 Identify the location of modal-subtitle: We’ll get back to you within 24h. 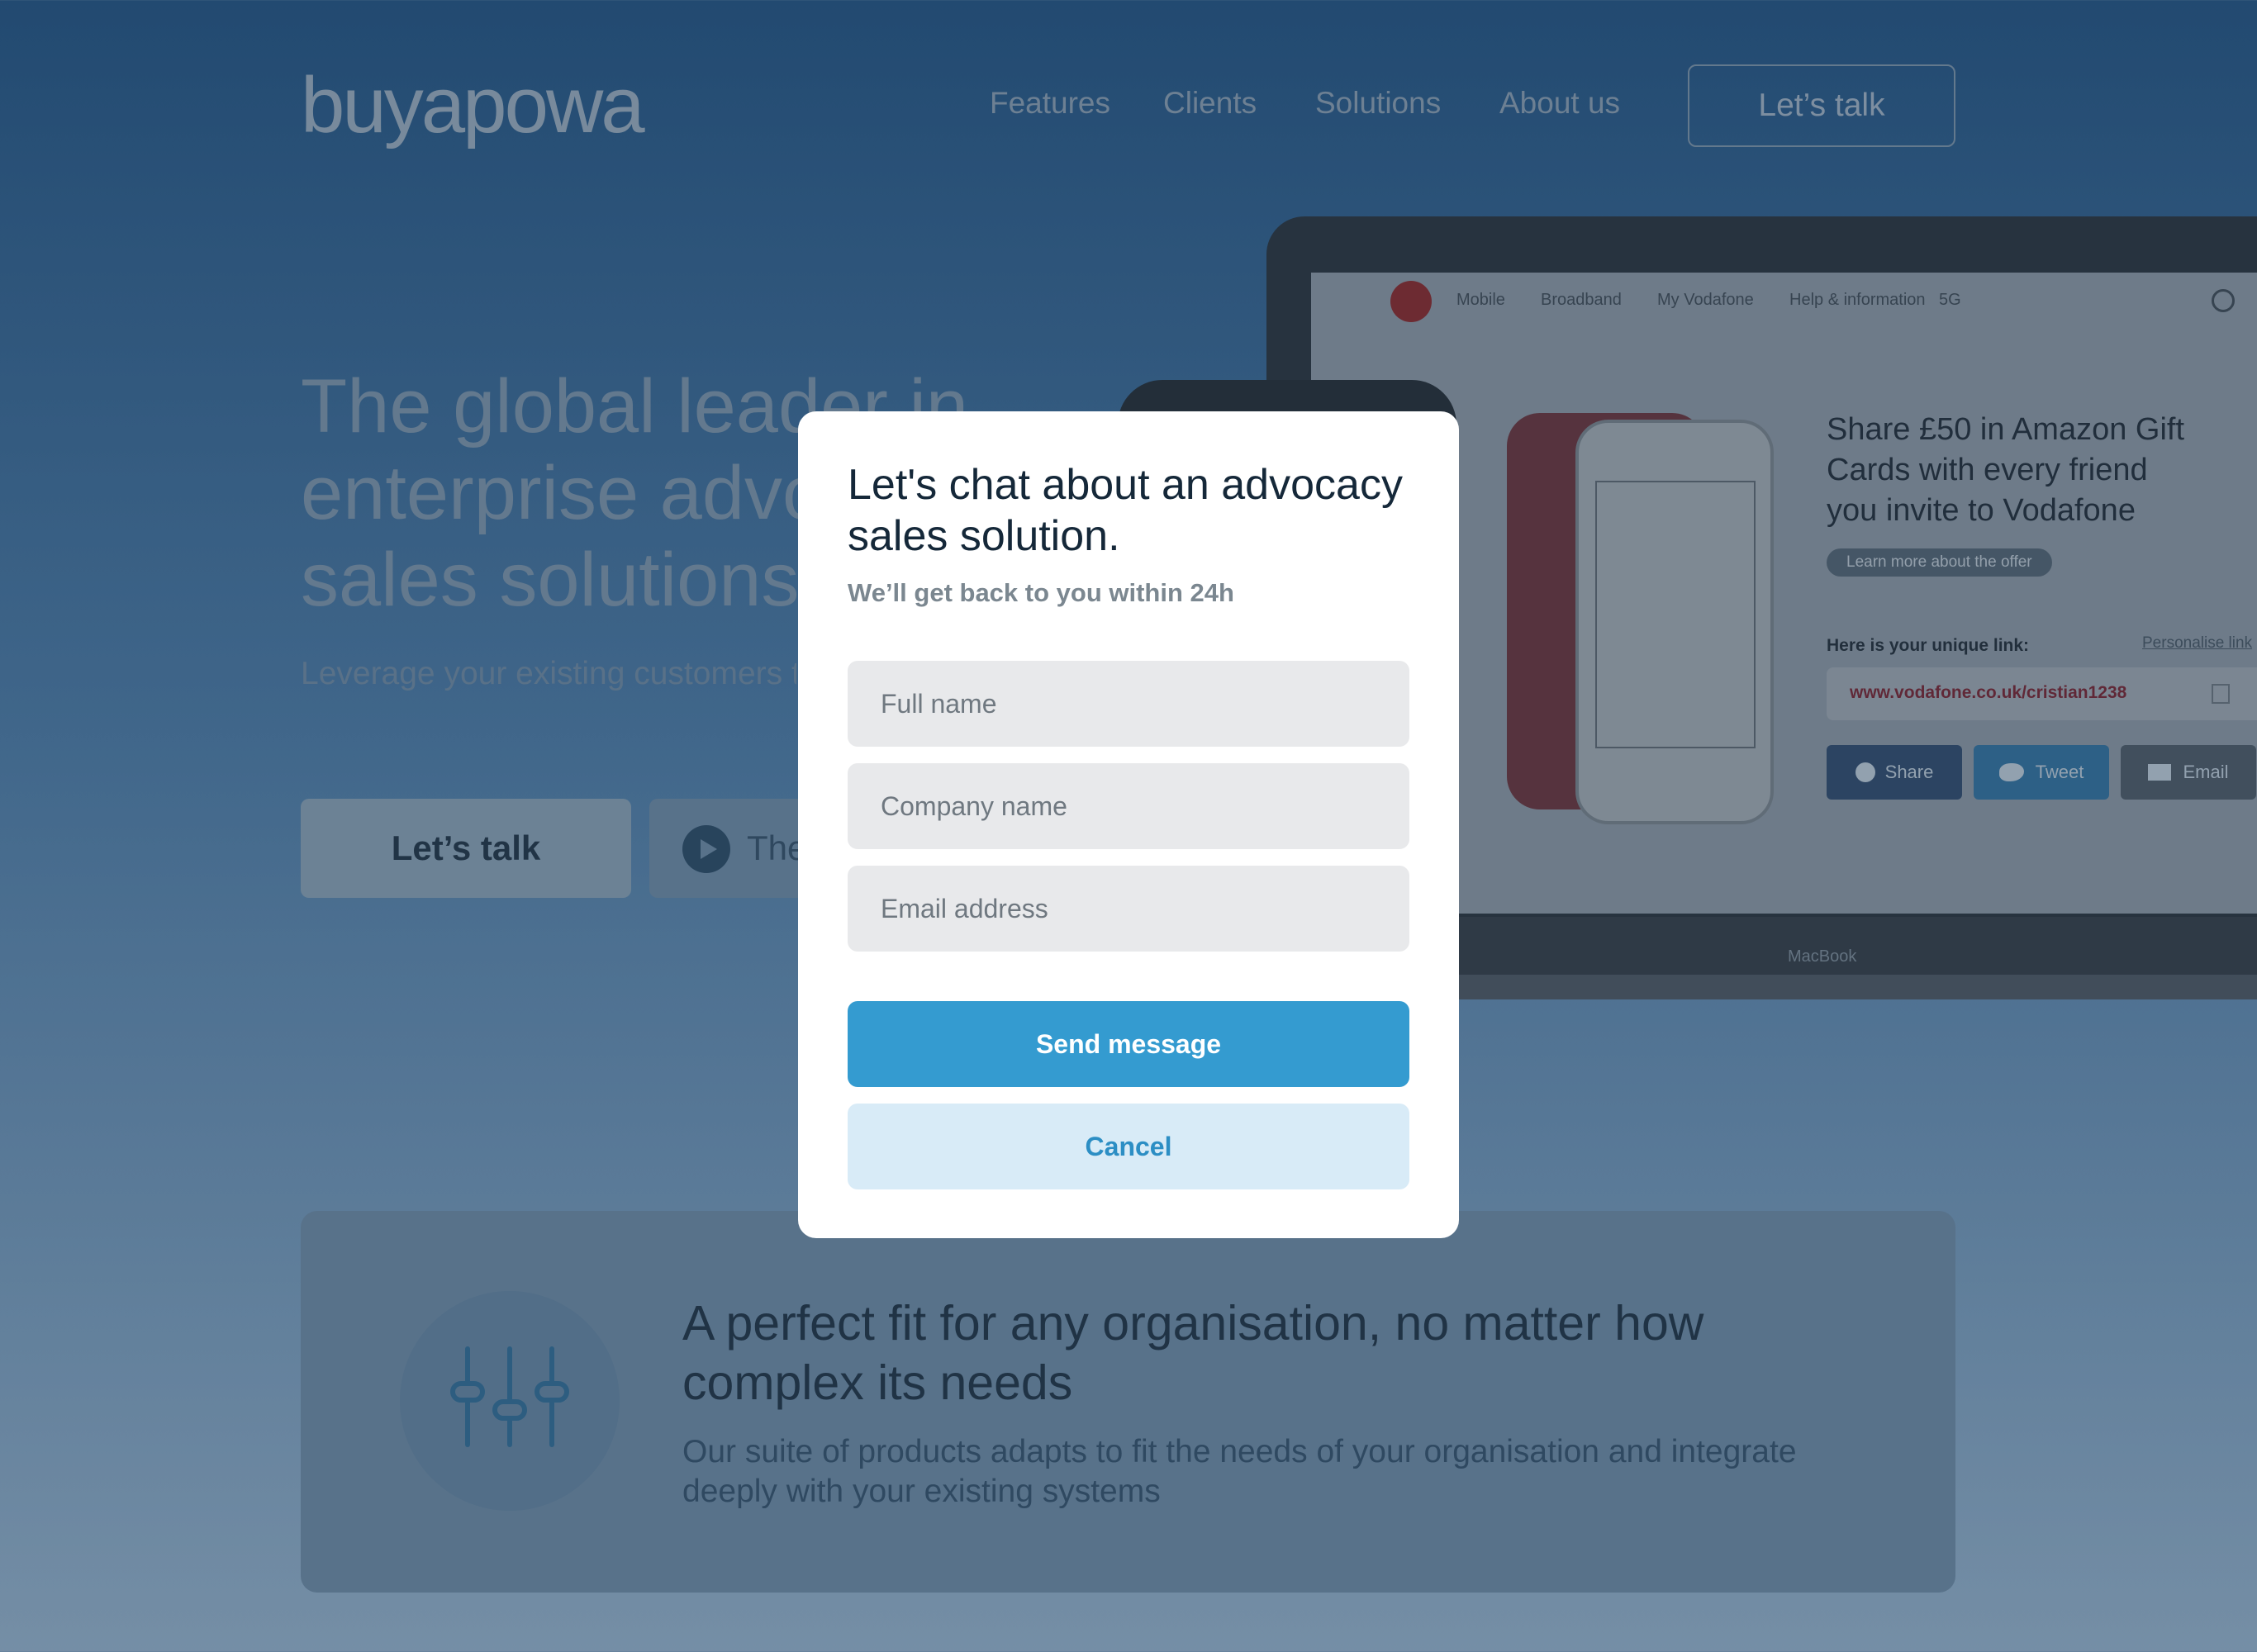
(1041, 592).